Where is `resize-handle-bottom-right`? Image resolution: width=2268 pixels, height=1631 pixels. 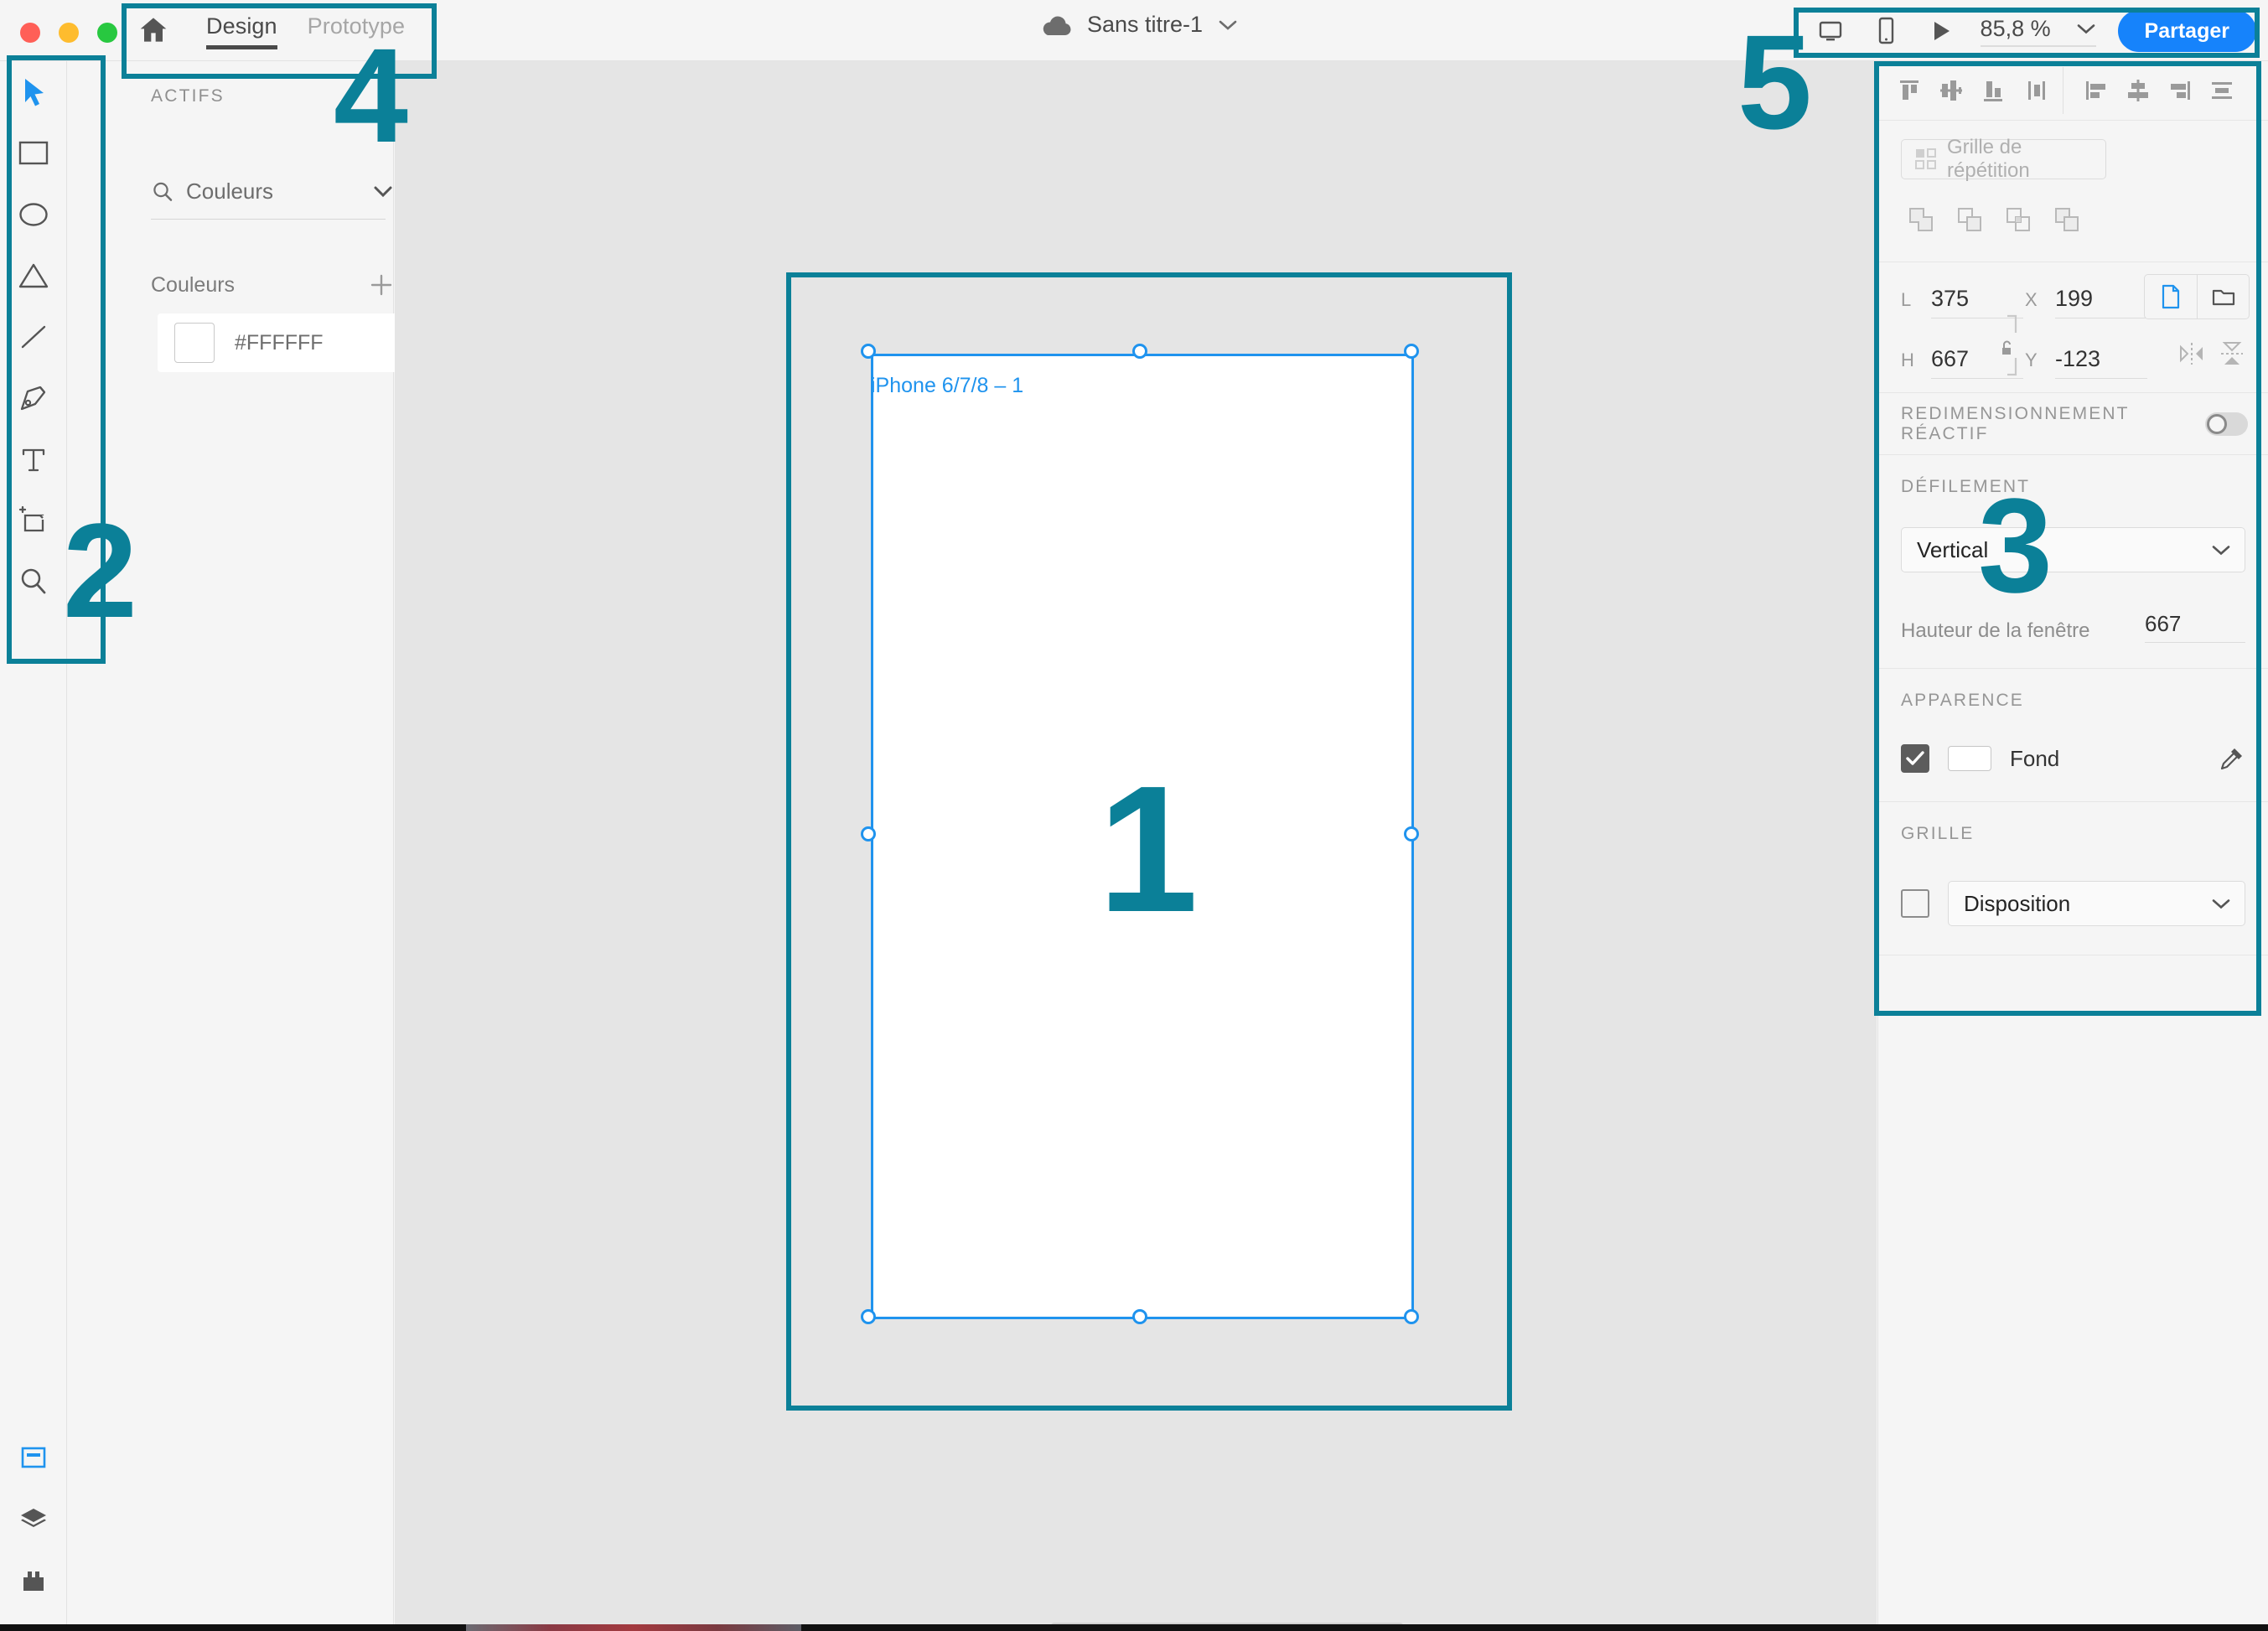 resize-handle-bottom-right is located at coordinates (1411, 1316).